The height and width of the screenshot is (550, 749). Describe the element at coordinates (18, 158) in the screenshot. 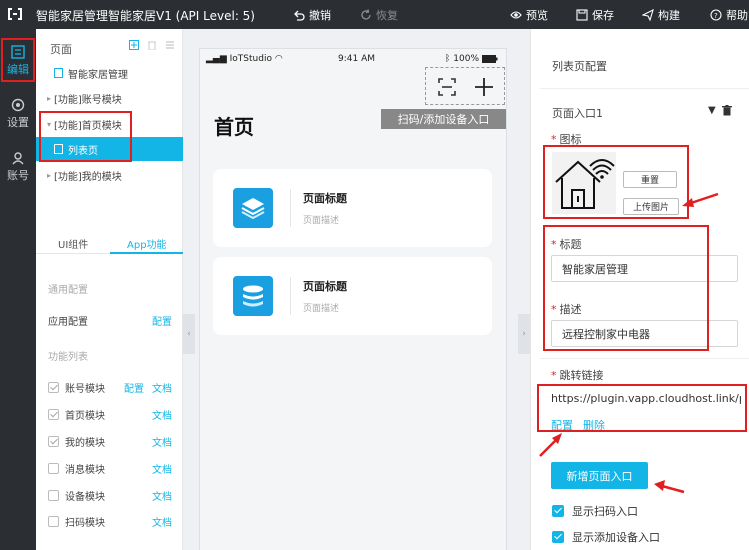

I see `account-icon` at that location.